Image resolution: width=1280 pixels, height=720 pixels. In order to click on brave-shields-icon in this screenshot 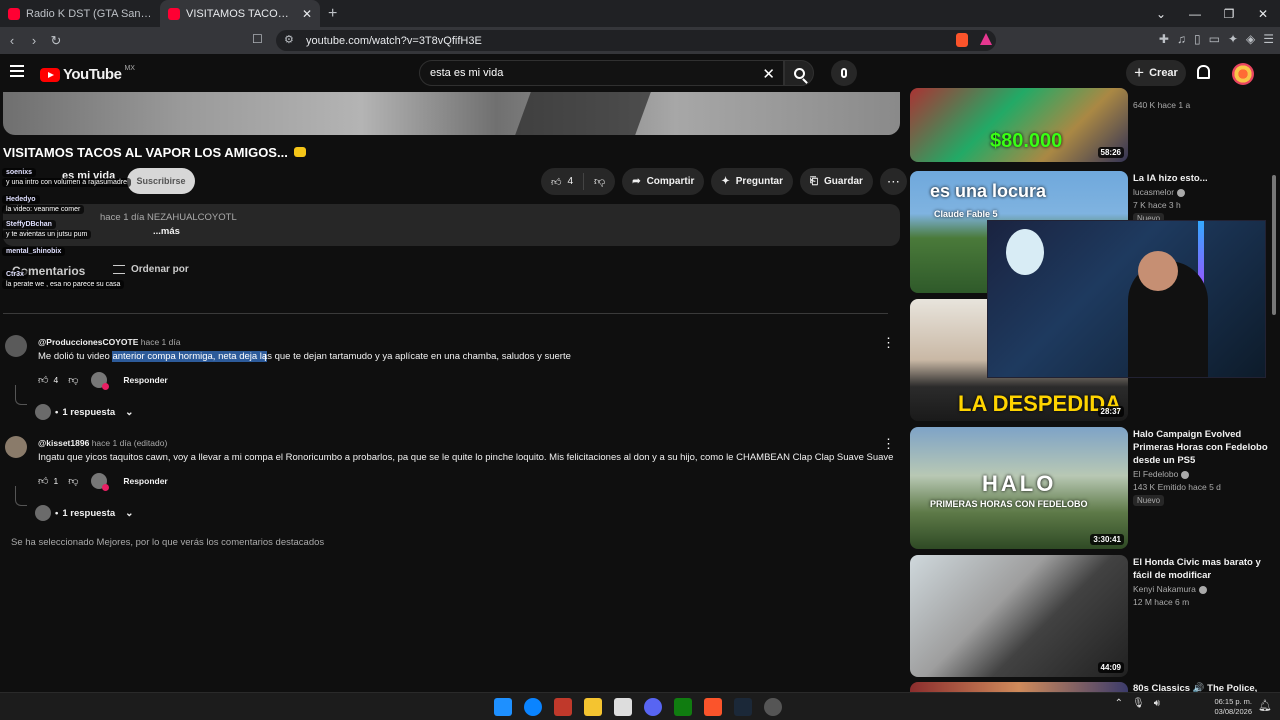, I will do `click(962, 40)`.